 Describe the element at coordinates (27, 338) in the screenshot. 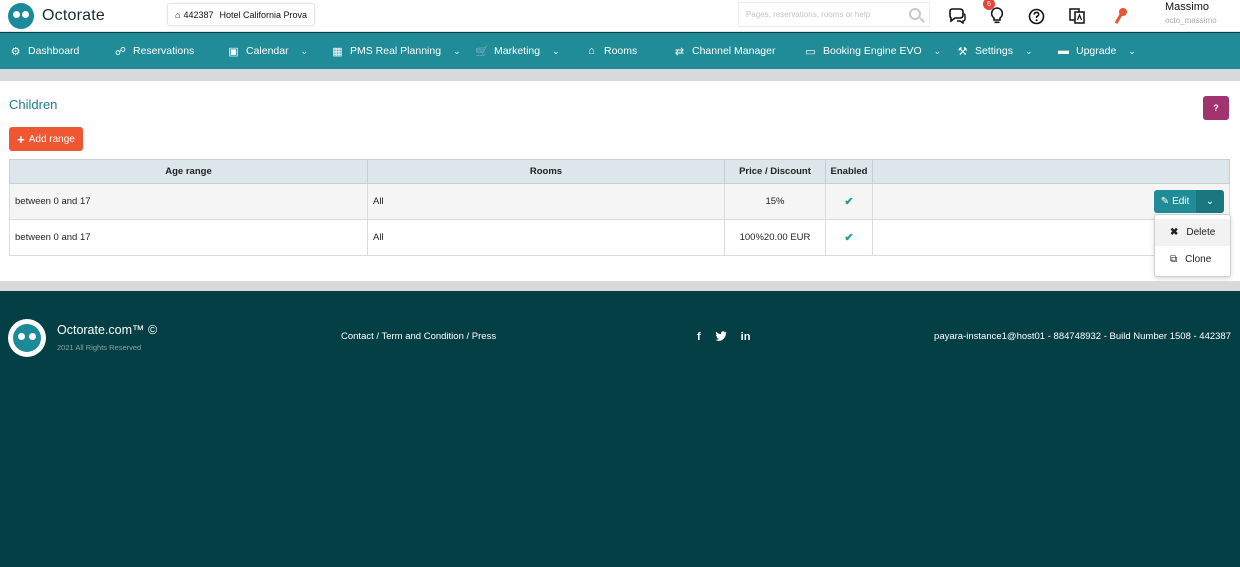

I see `octopus-logo-icon` at that location.